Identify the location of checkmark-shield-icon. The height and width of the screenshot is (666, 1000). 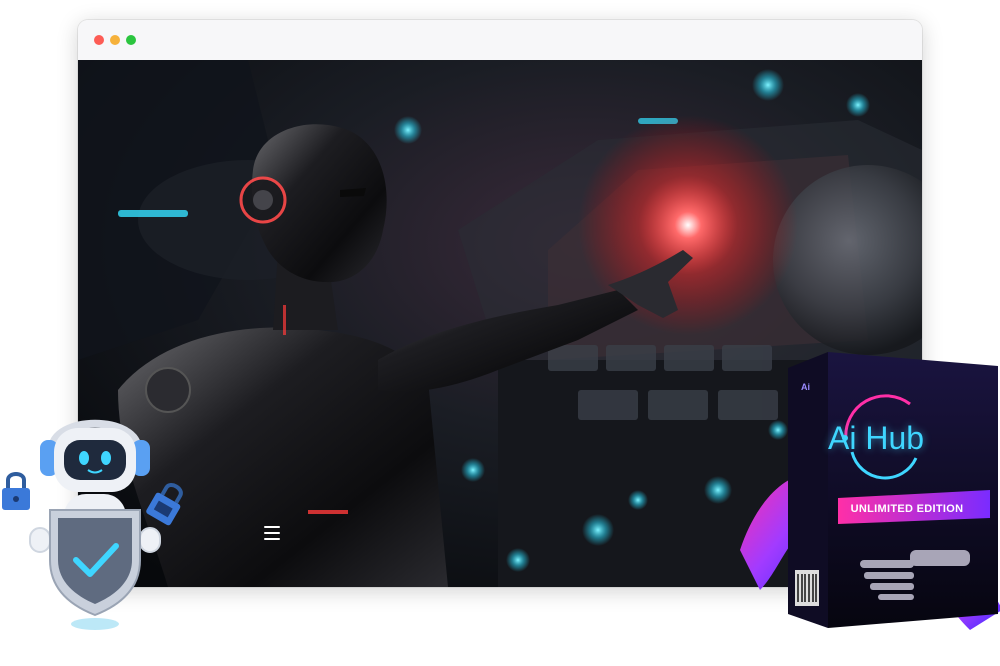
(95, 563).